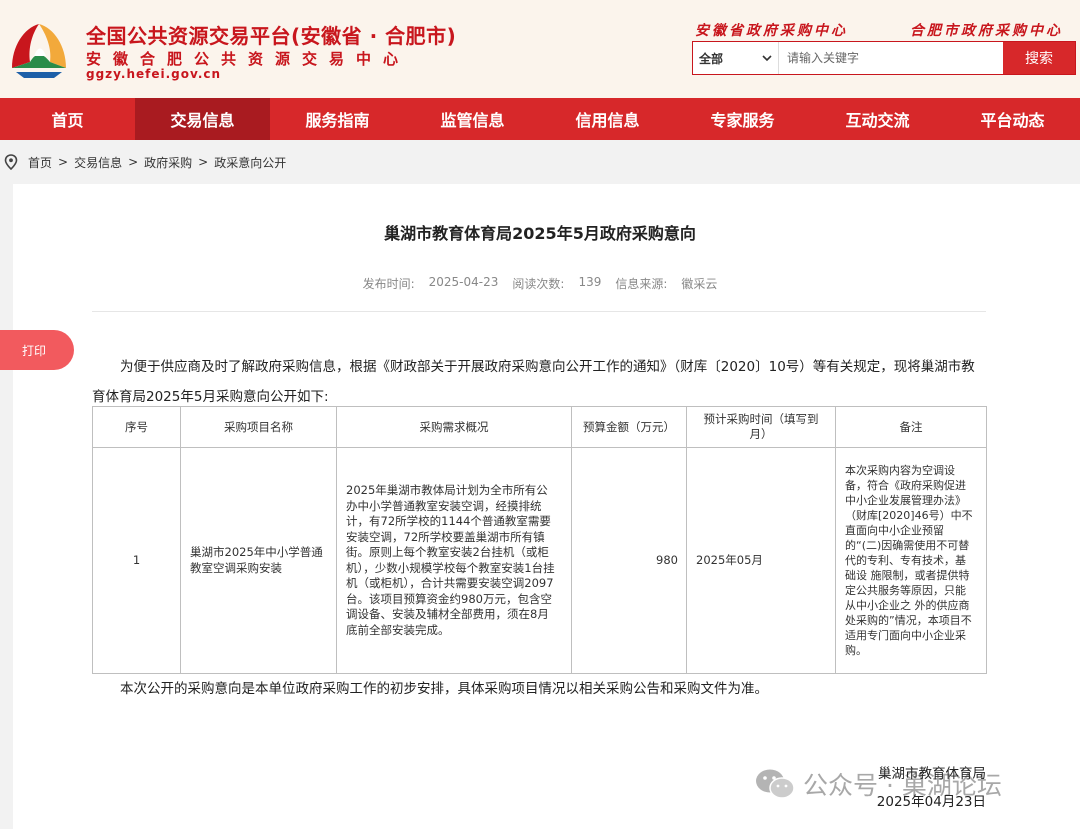 The height and width of the screenshot is (829, 1080). Describe the element at coordinates (932, 774) in the screenshot. I see `signature-org: 巢湖市教育体育局` at that location.